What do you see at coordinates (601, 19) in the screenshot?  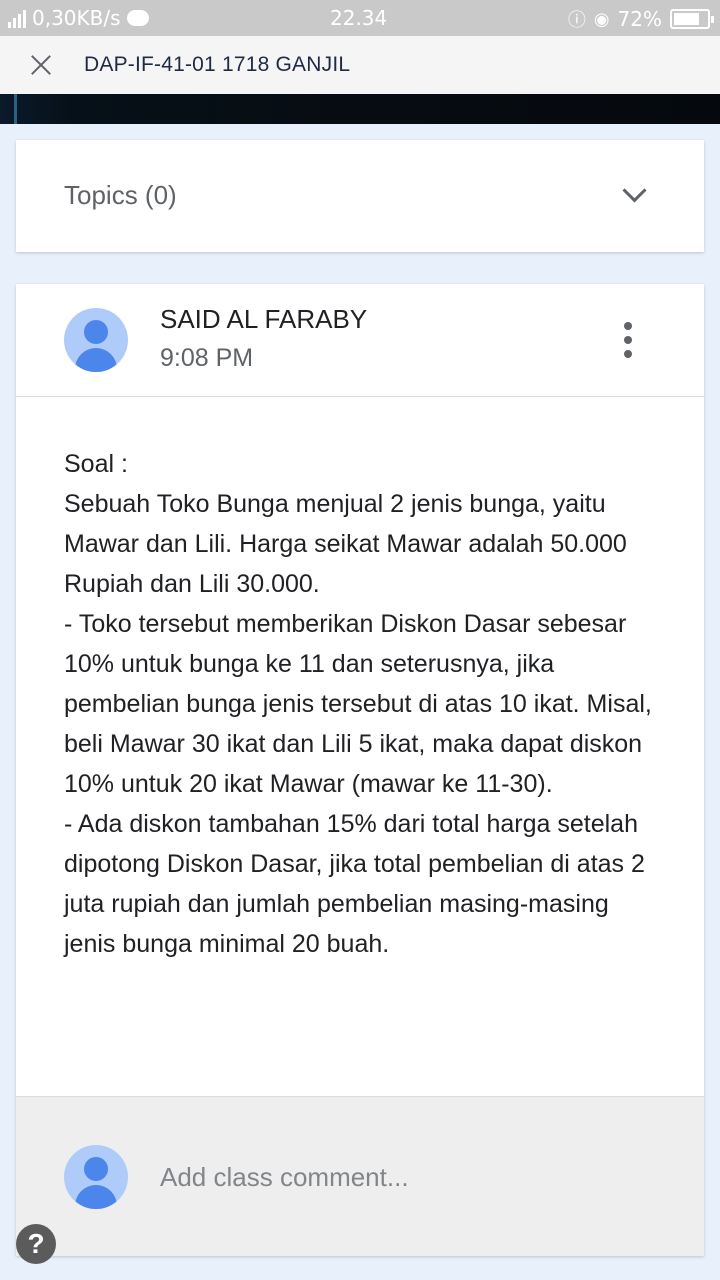 I see `eye-icon: ◉` at bounding box center [601, 19].